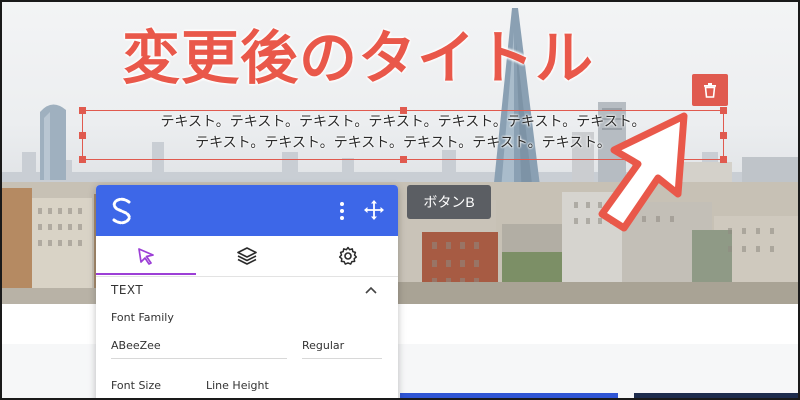  Describe the element at coordinates (449, 202) in the screenshot. I see `button-b: ボタンB` at that location.